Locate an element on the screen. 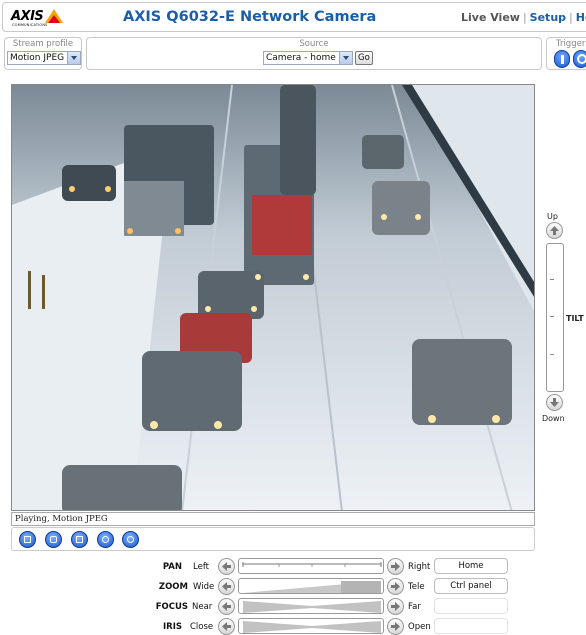  source-select: Camera - home is located at coordinates (308, 58).